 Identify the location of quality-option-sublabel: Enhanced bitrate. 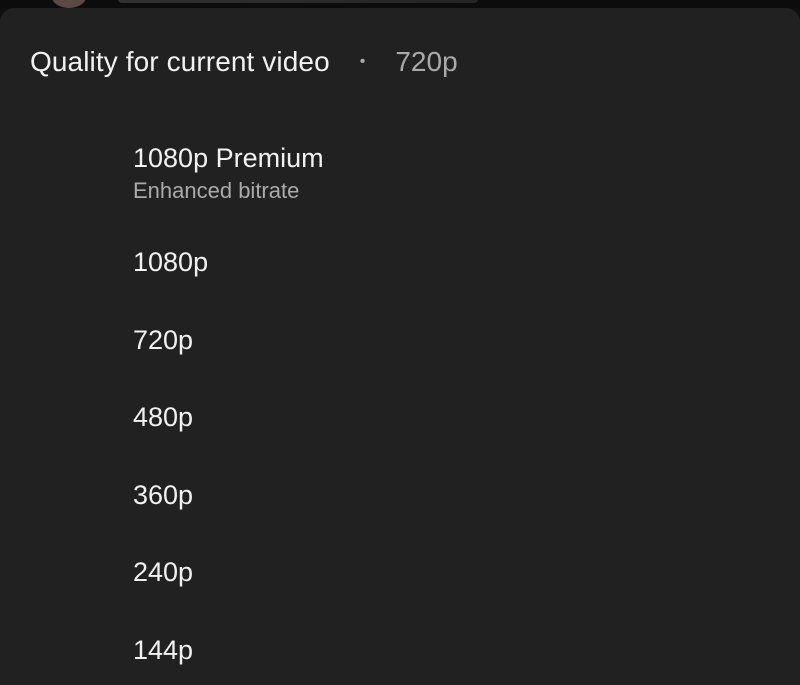
(216, 190).